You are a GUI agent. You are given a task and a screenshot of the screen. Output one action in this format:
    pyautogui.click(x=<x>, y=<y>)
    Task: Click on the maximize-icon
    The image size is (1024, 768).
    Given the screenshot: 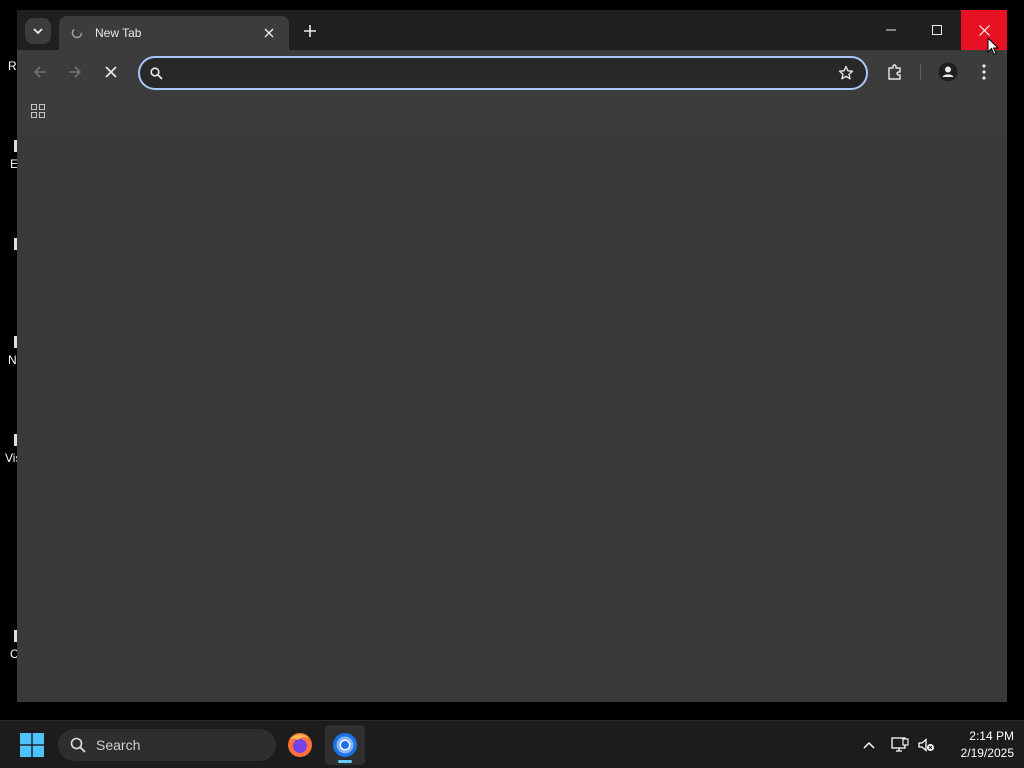 What is the action you would take?
    pyautogui.click(x=937, y=30)
    